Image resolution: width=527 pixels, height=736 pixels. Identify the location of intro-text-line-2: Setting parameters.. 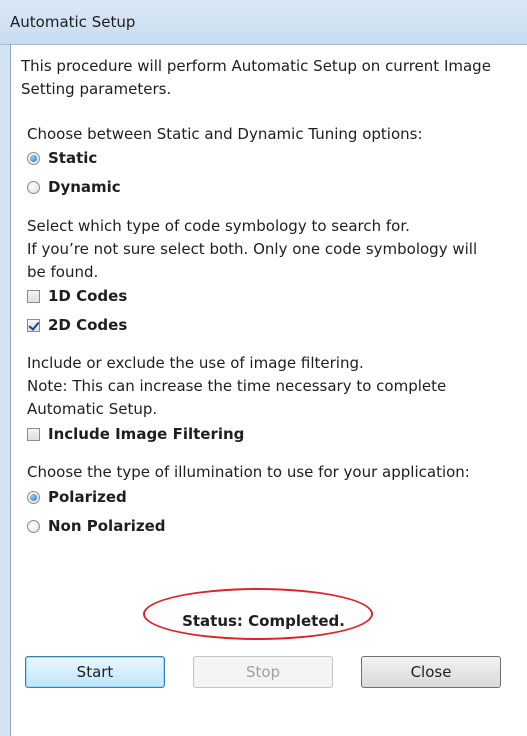
(96, 89).